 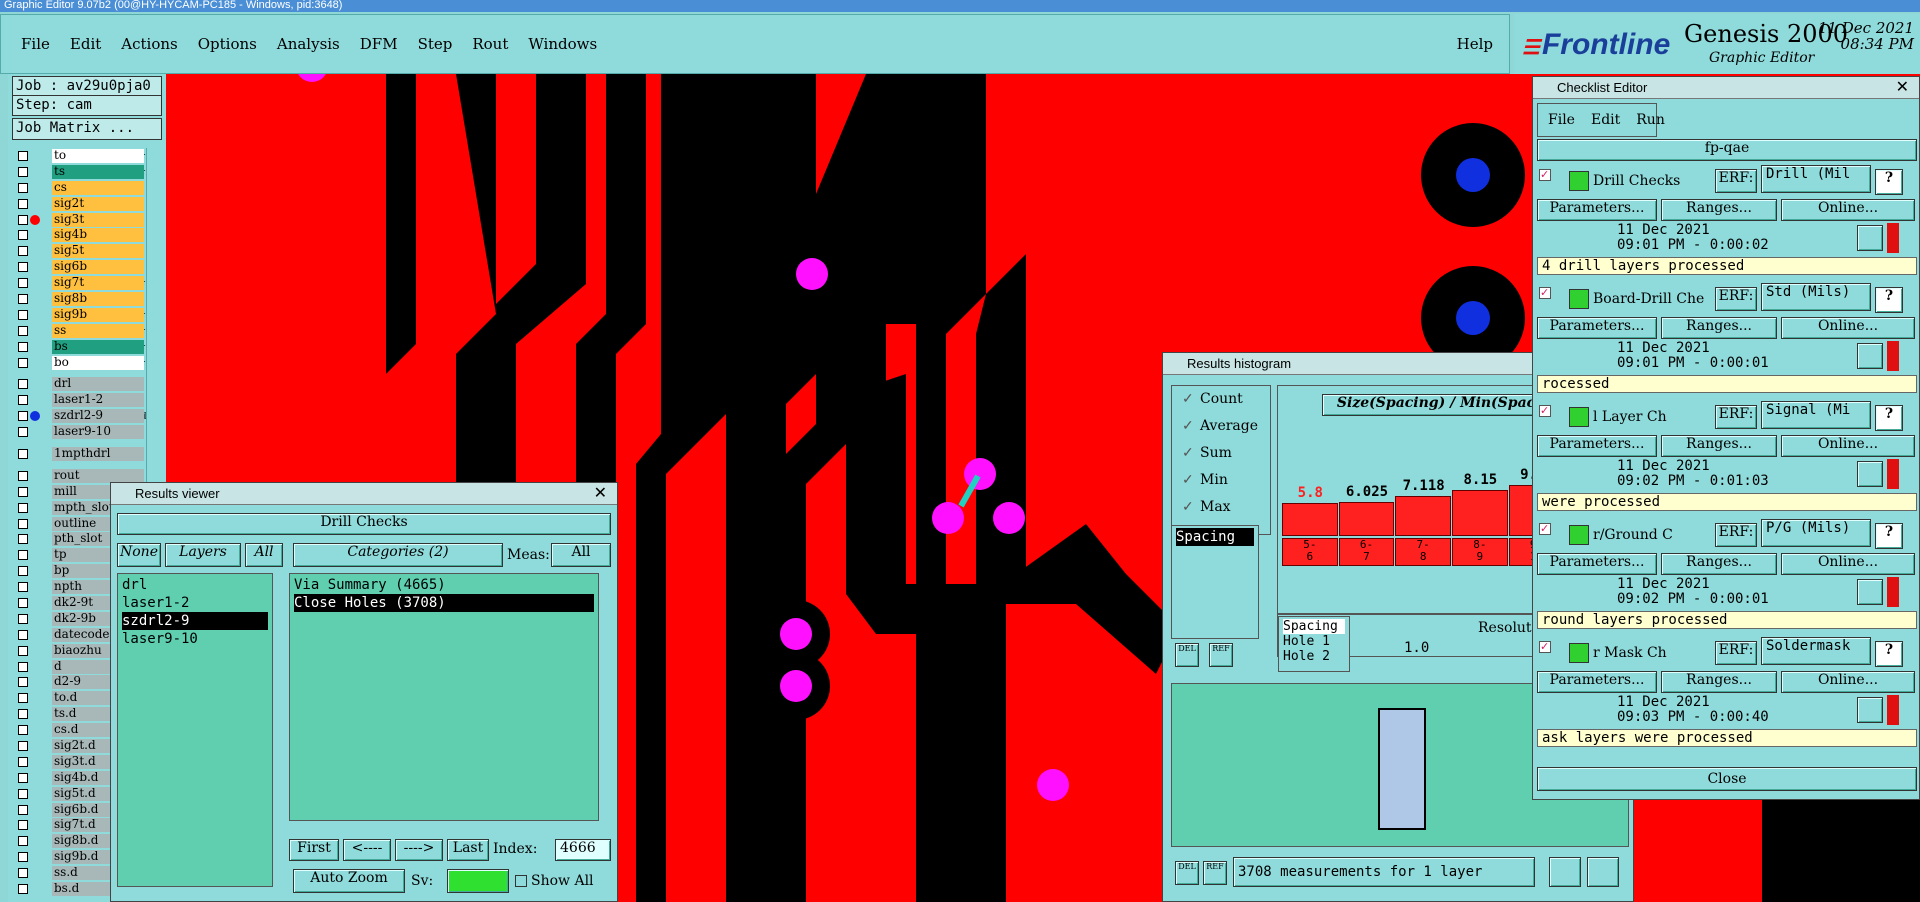 What do you see at coordinates (264, 555) in the screenshot?
I see `all-button: All` at bounding box center [264, 555].